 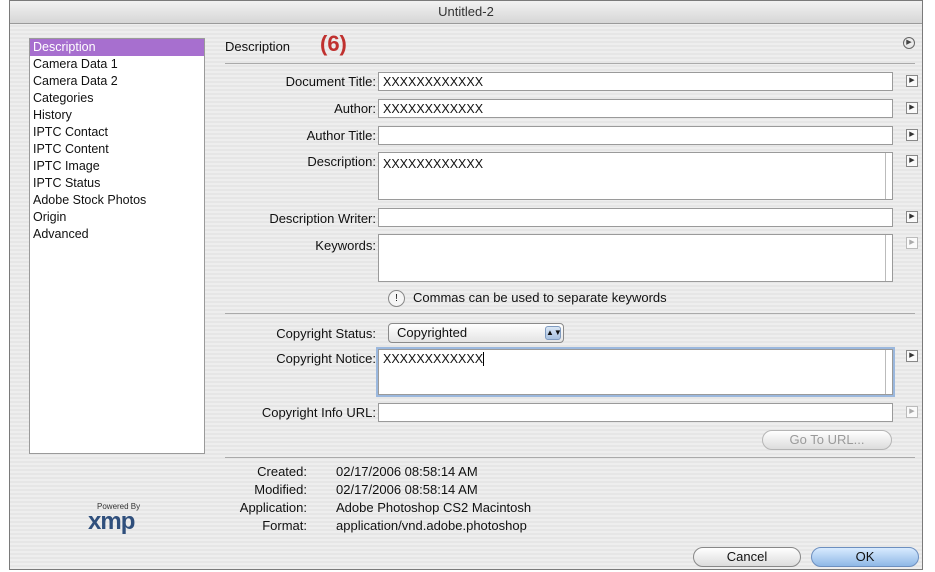 I want to click on sidebar-item-history: History, so click(x=117, y=115).